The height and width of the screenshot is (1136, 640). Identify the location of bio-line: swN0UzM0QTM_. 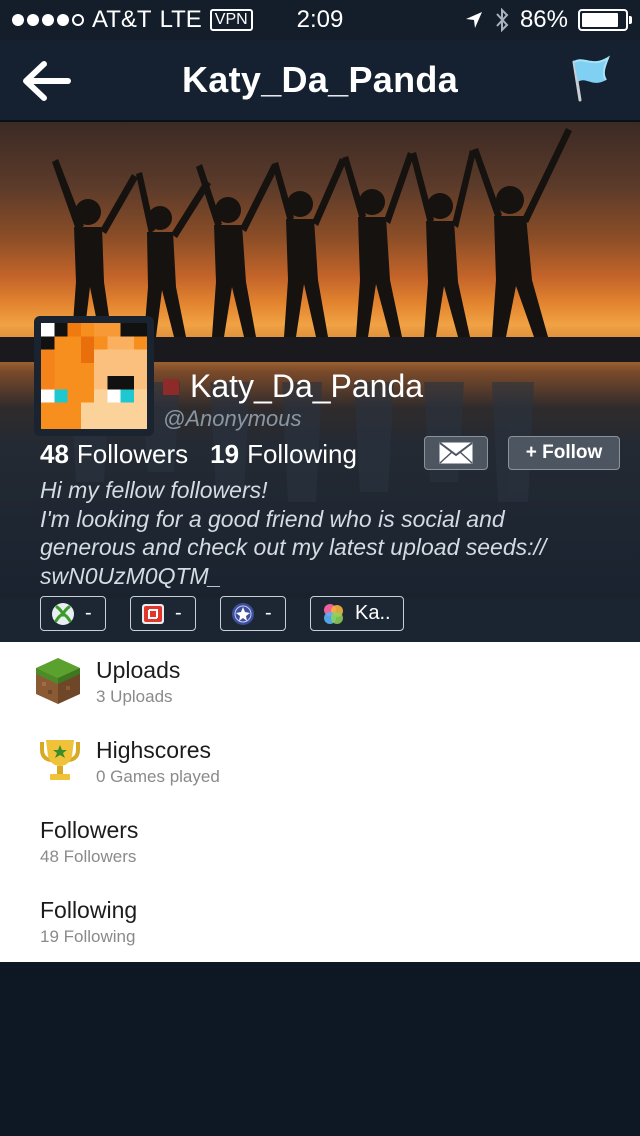
(131, 575).